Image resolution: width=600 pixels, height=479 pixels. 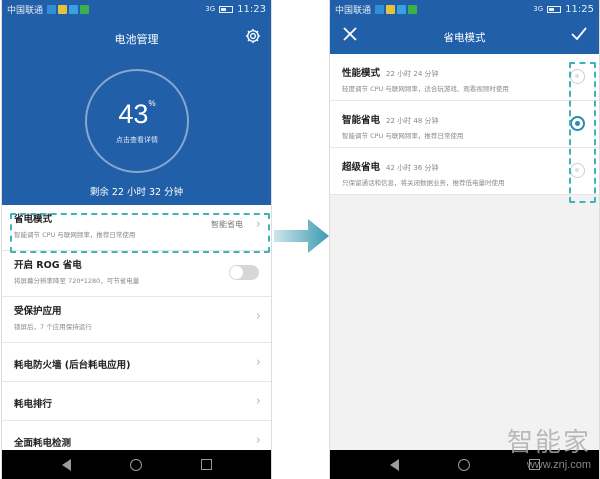 I want to click on mode-desc: 只保留通话和信息，将关闭数据业务，推荐低电量时使用, so click(x=423, y=183).